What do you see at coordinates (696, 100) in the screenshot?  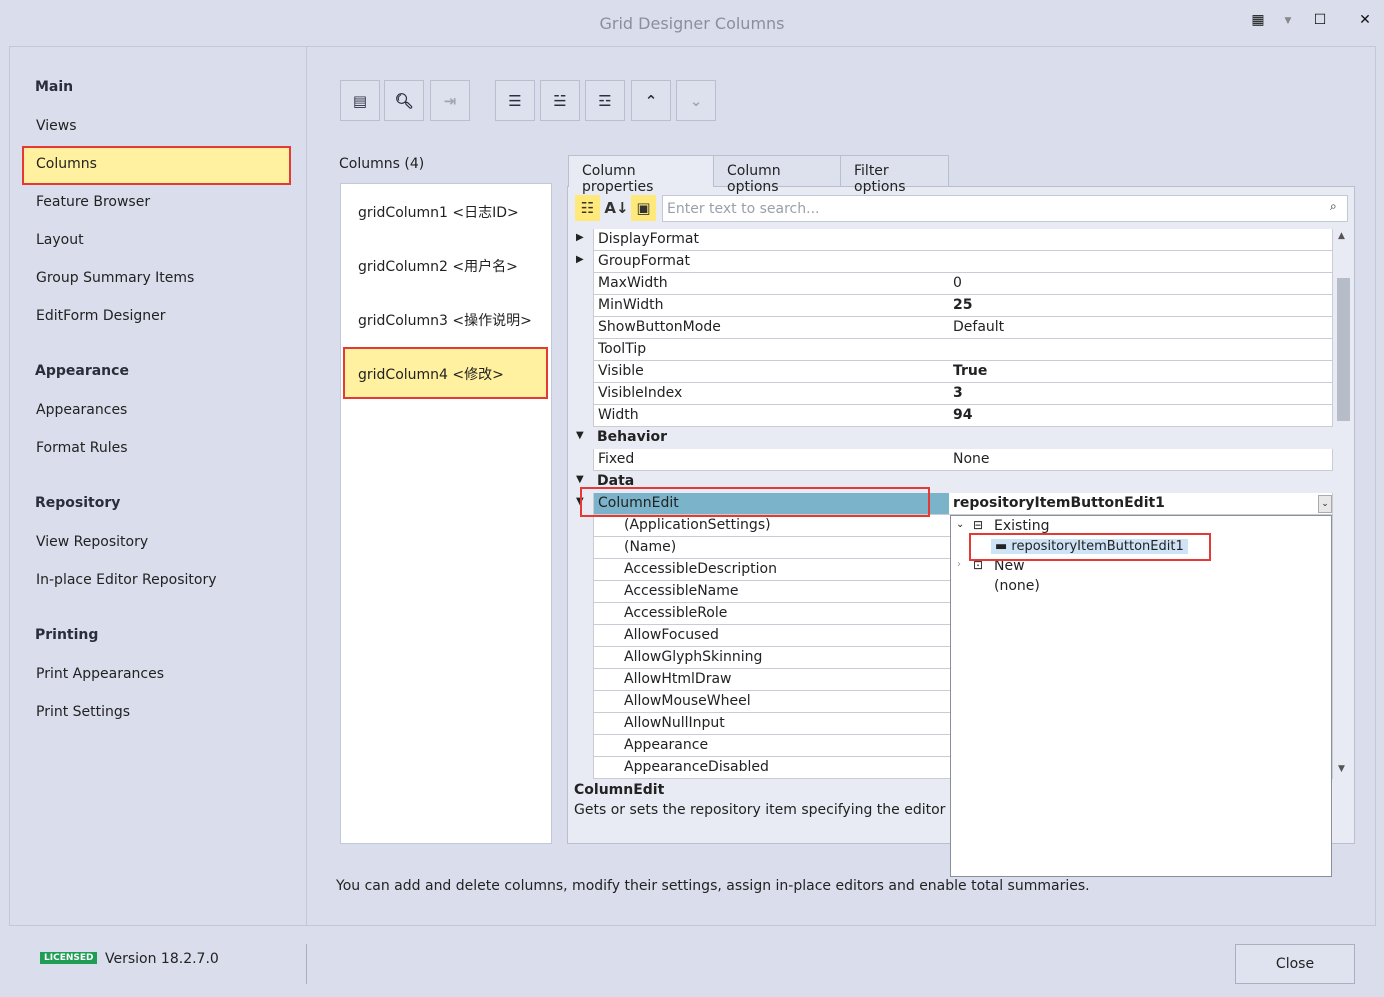 I see `move-down-button: ⌄` at bounding box center [696, 100].